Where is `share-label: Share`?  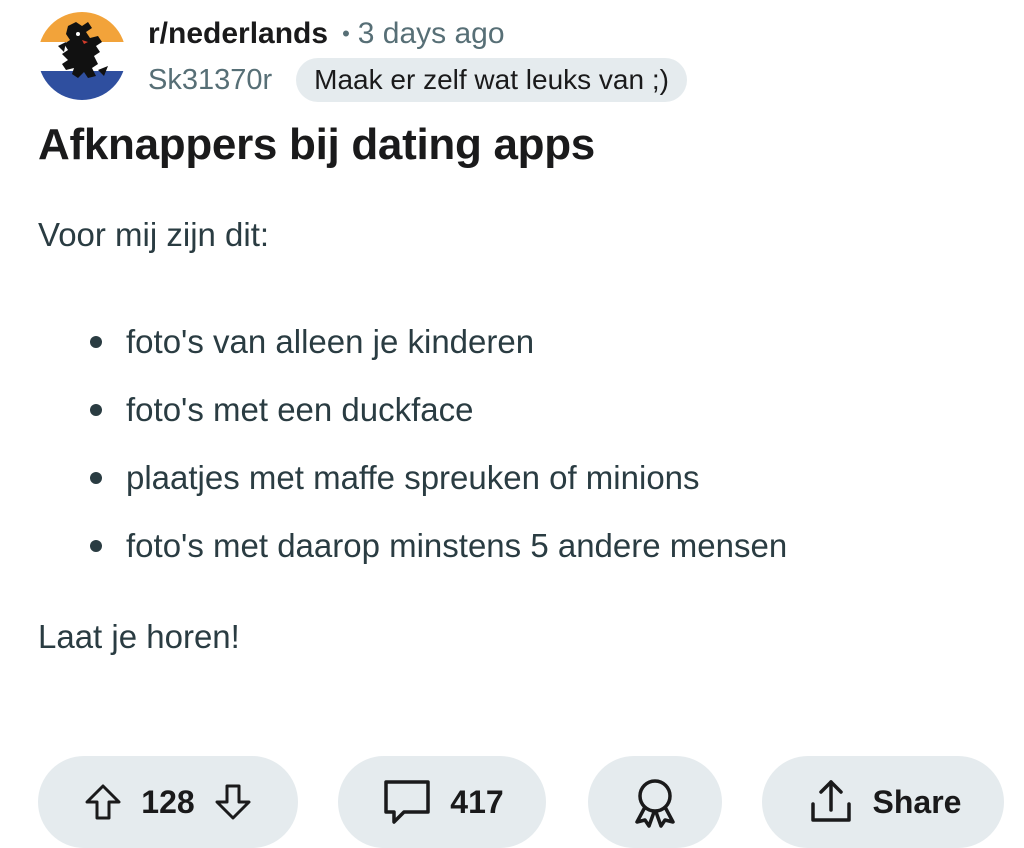 share-label: Share is located at coordinates (917, 801).